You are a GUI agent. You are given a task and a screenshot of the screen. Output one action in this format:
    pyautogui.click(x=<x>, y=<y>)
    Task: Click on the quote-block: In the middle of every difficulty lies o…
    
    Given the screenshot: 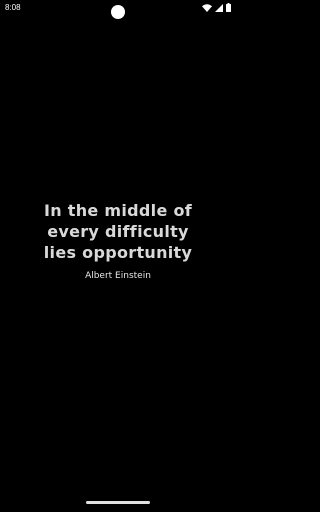 What is the action you would take?
    pyautogui.click(x=118, y=240)
    